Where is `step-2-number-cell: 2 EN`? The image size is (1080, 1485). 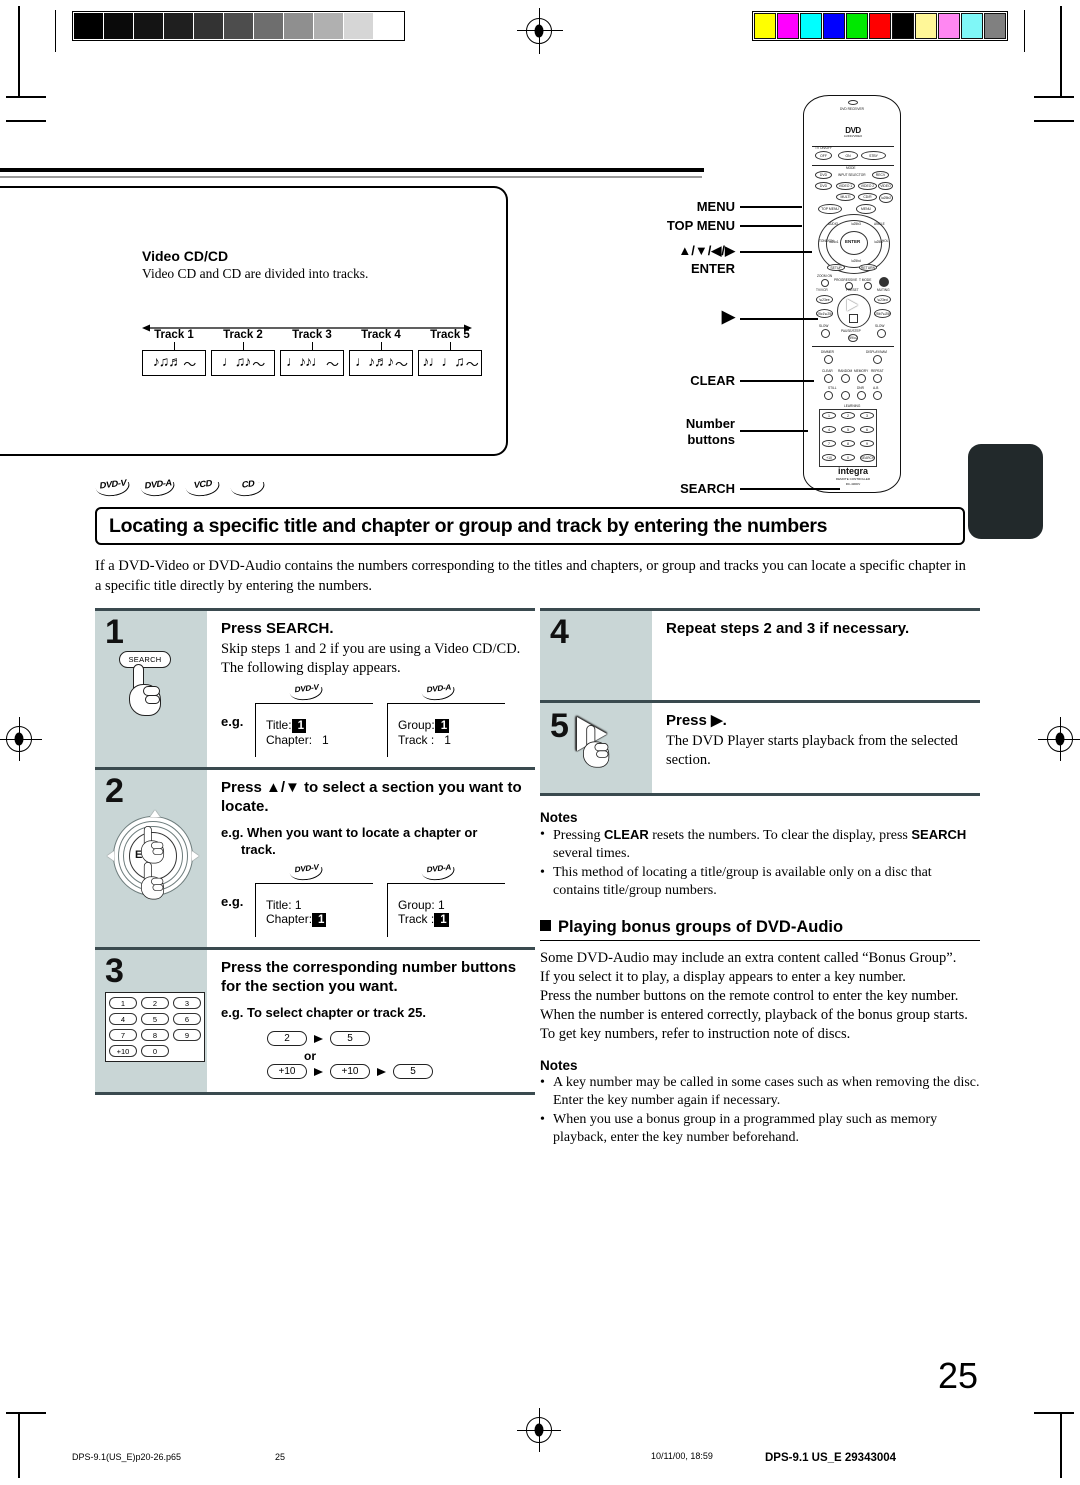
step-2-number-cell: 2 EN is located at coordinates (151, 858).